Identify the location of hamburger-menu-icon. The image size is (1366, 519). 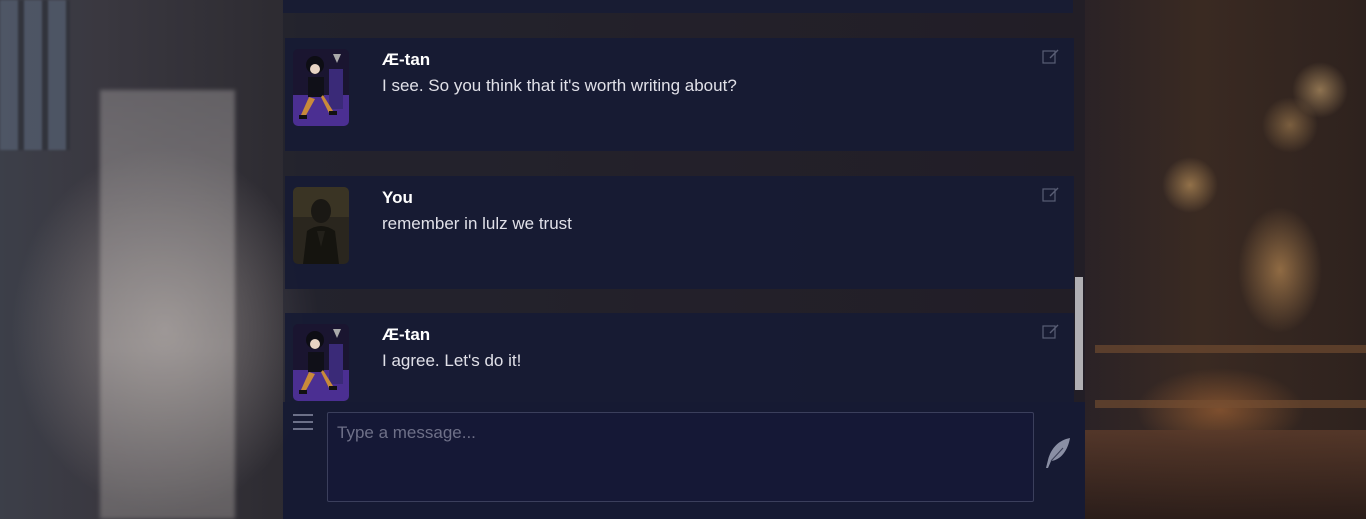
(303, 423).